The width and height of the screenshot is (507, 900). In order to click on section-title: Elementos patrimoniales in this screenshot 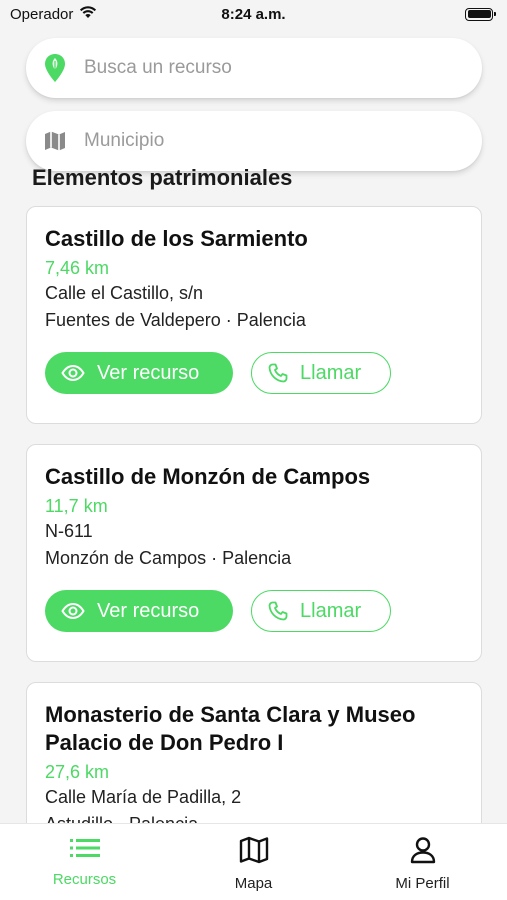, I will do `click(162, 177)`.